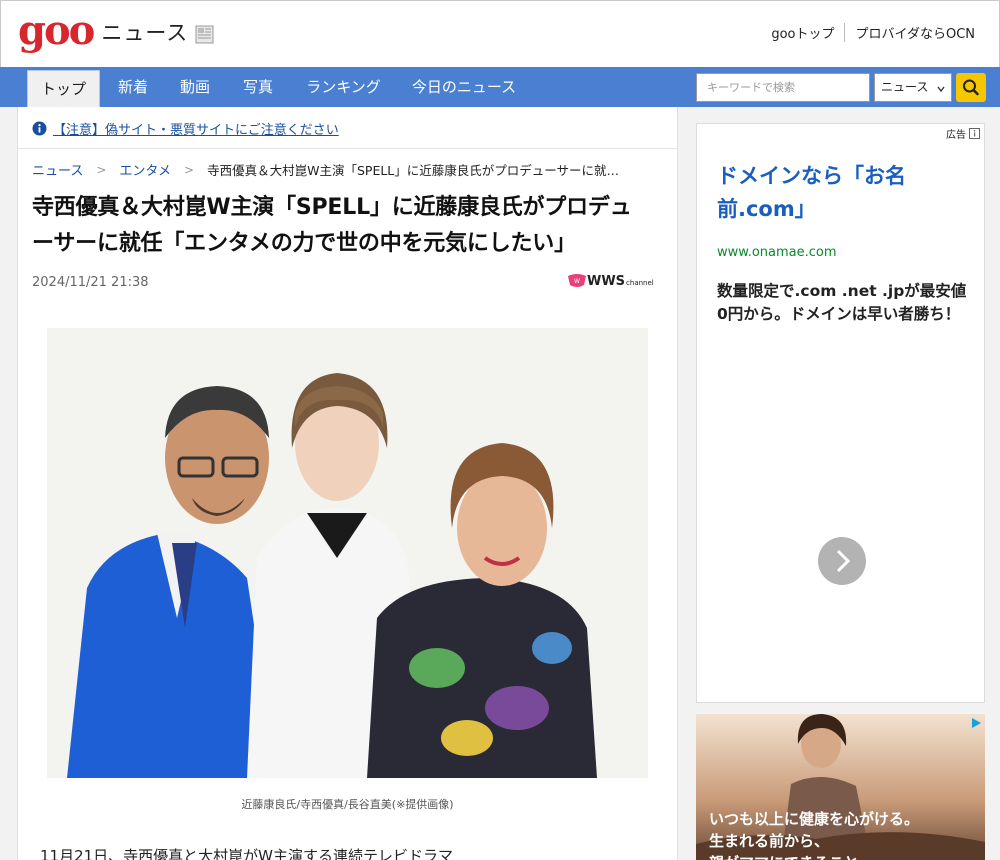 This screenshot has height=860, width=1000. Describe the element at coordinates (133, 87) in the screenshot. I see `tab-new: 新着` at that location.